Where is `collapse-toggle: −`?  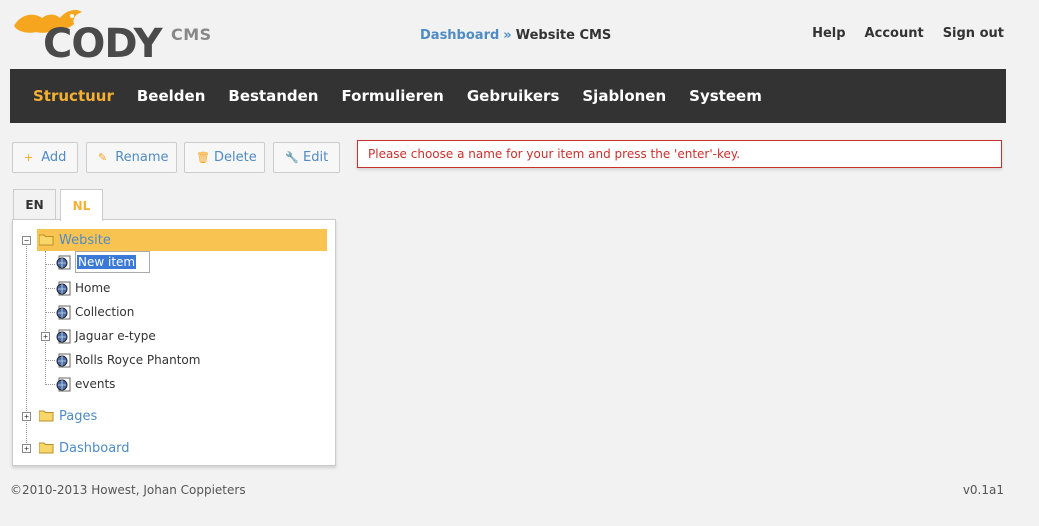
collapse-toggle: − is located at coordinates (26, 240).